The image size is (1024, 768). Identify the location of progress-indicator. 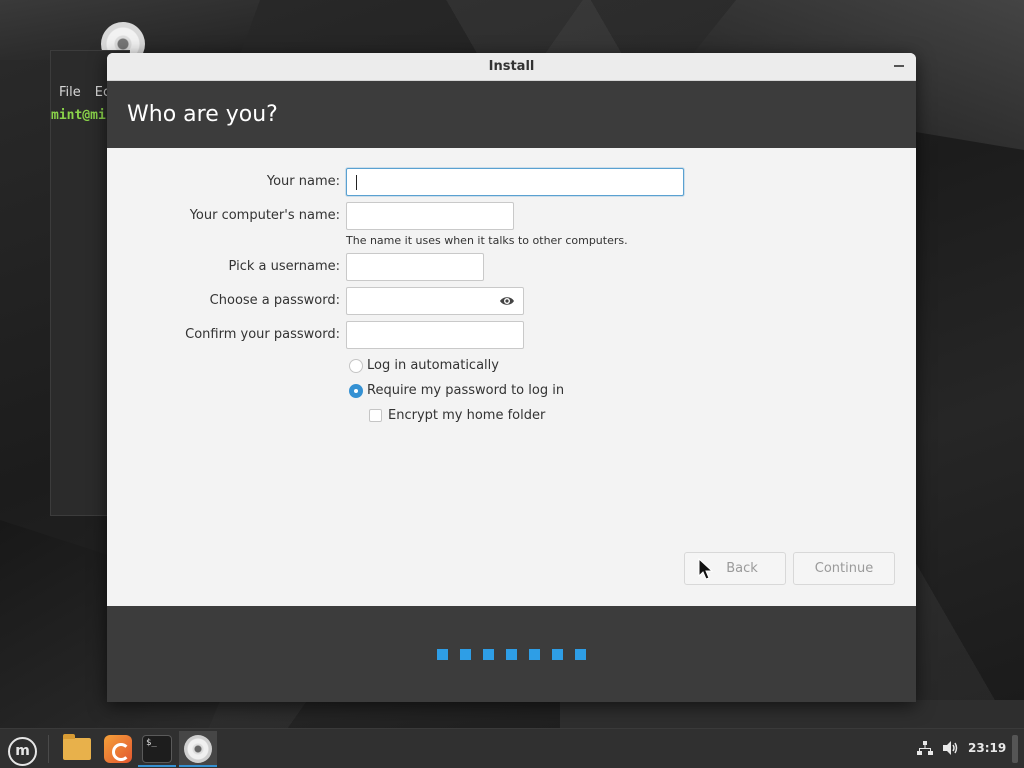
(511, 654).